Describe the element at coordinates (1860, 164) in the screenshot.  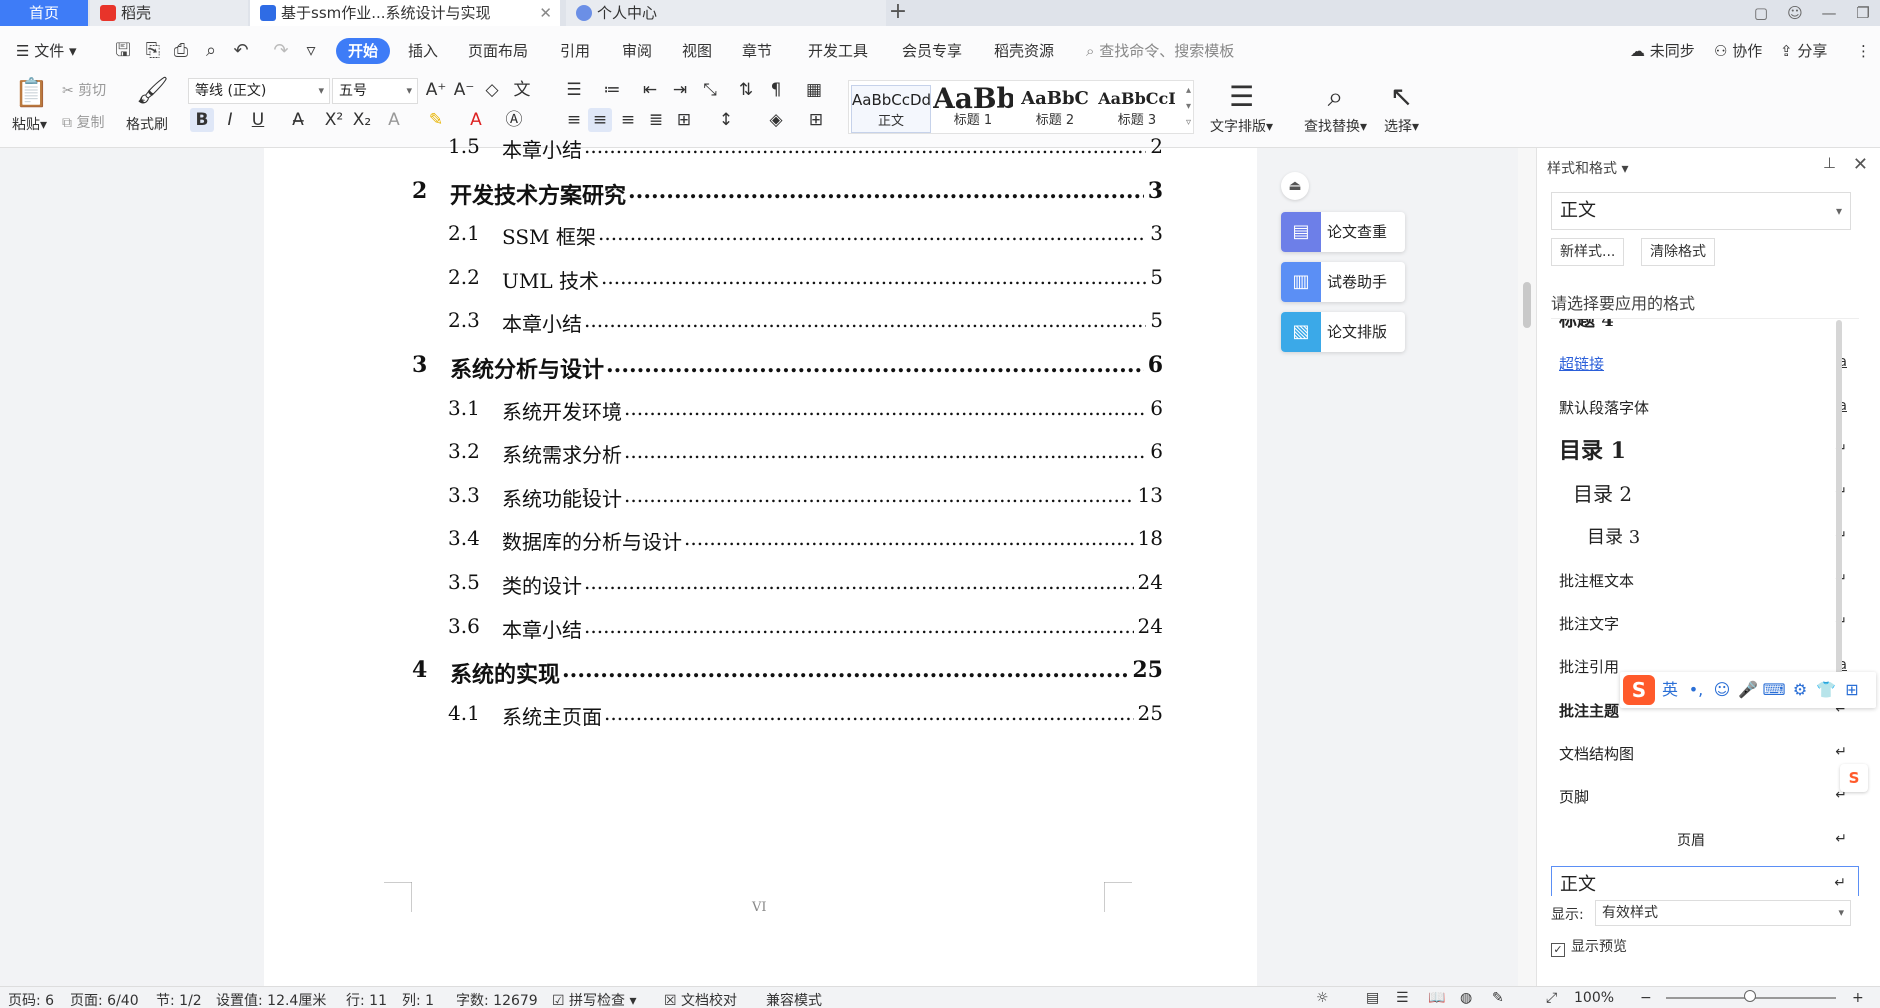
I see `close-icon: ✕` at that location.